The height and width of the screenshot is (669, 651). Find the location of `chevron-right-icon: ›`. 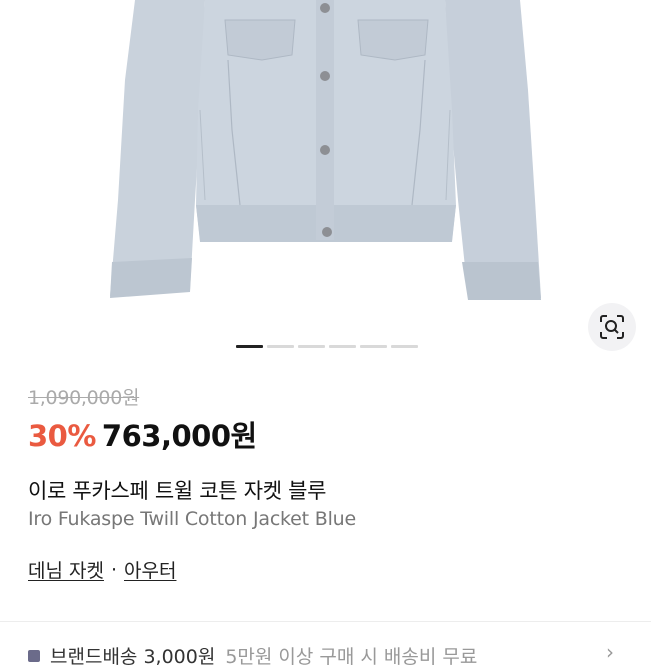

chevron-right-icon: › is located at coordinates (610, 652).